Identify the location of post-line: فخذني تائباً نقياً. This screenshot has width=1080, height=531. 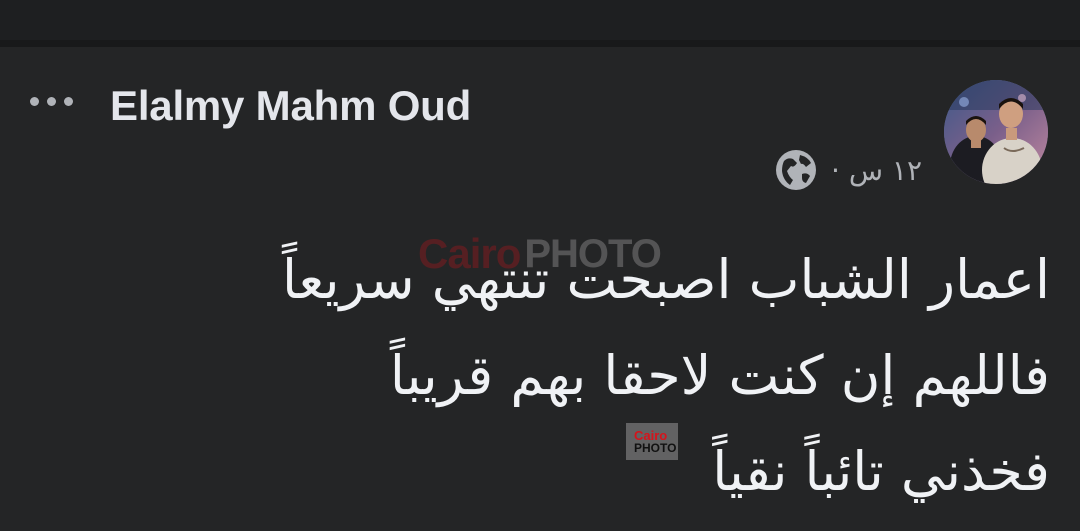
(881, 471).